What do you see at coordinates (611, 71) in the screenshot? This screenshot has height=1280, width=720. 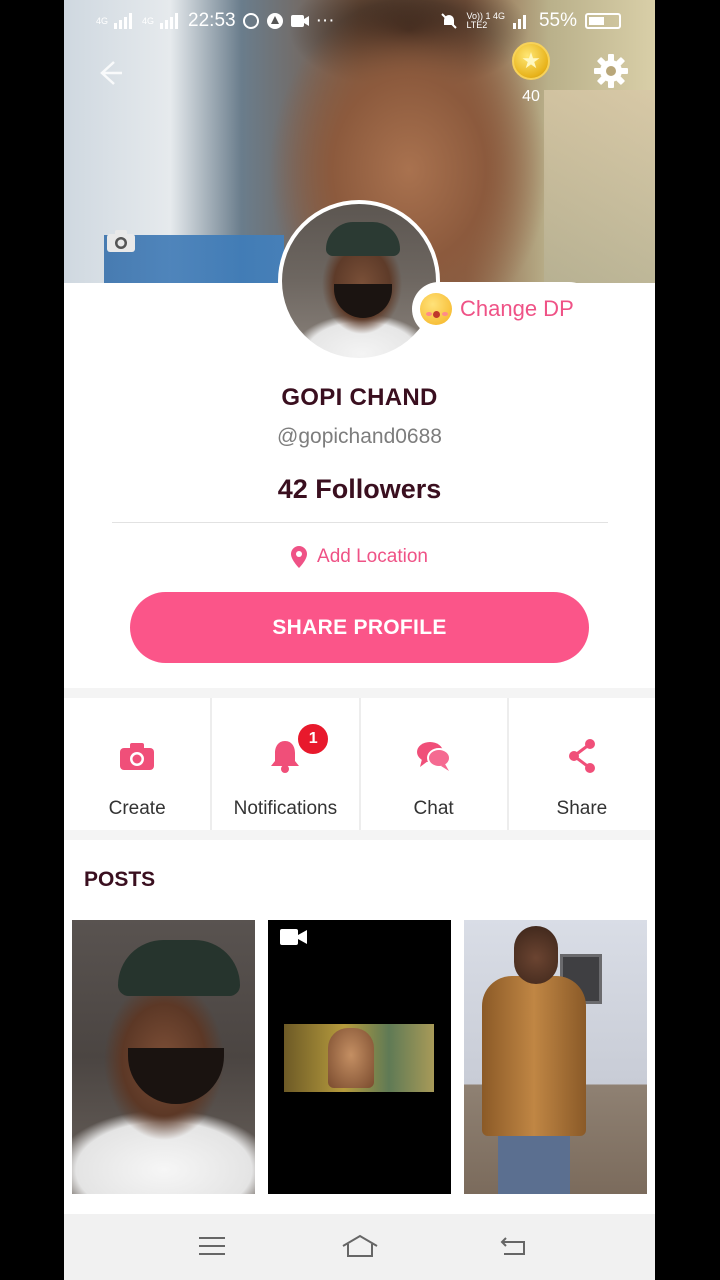 I see `gear-icon` at bounding box center [611, 71].